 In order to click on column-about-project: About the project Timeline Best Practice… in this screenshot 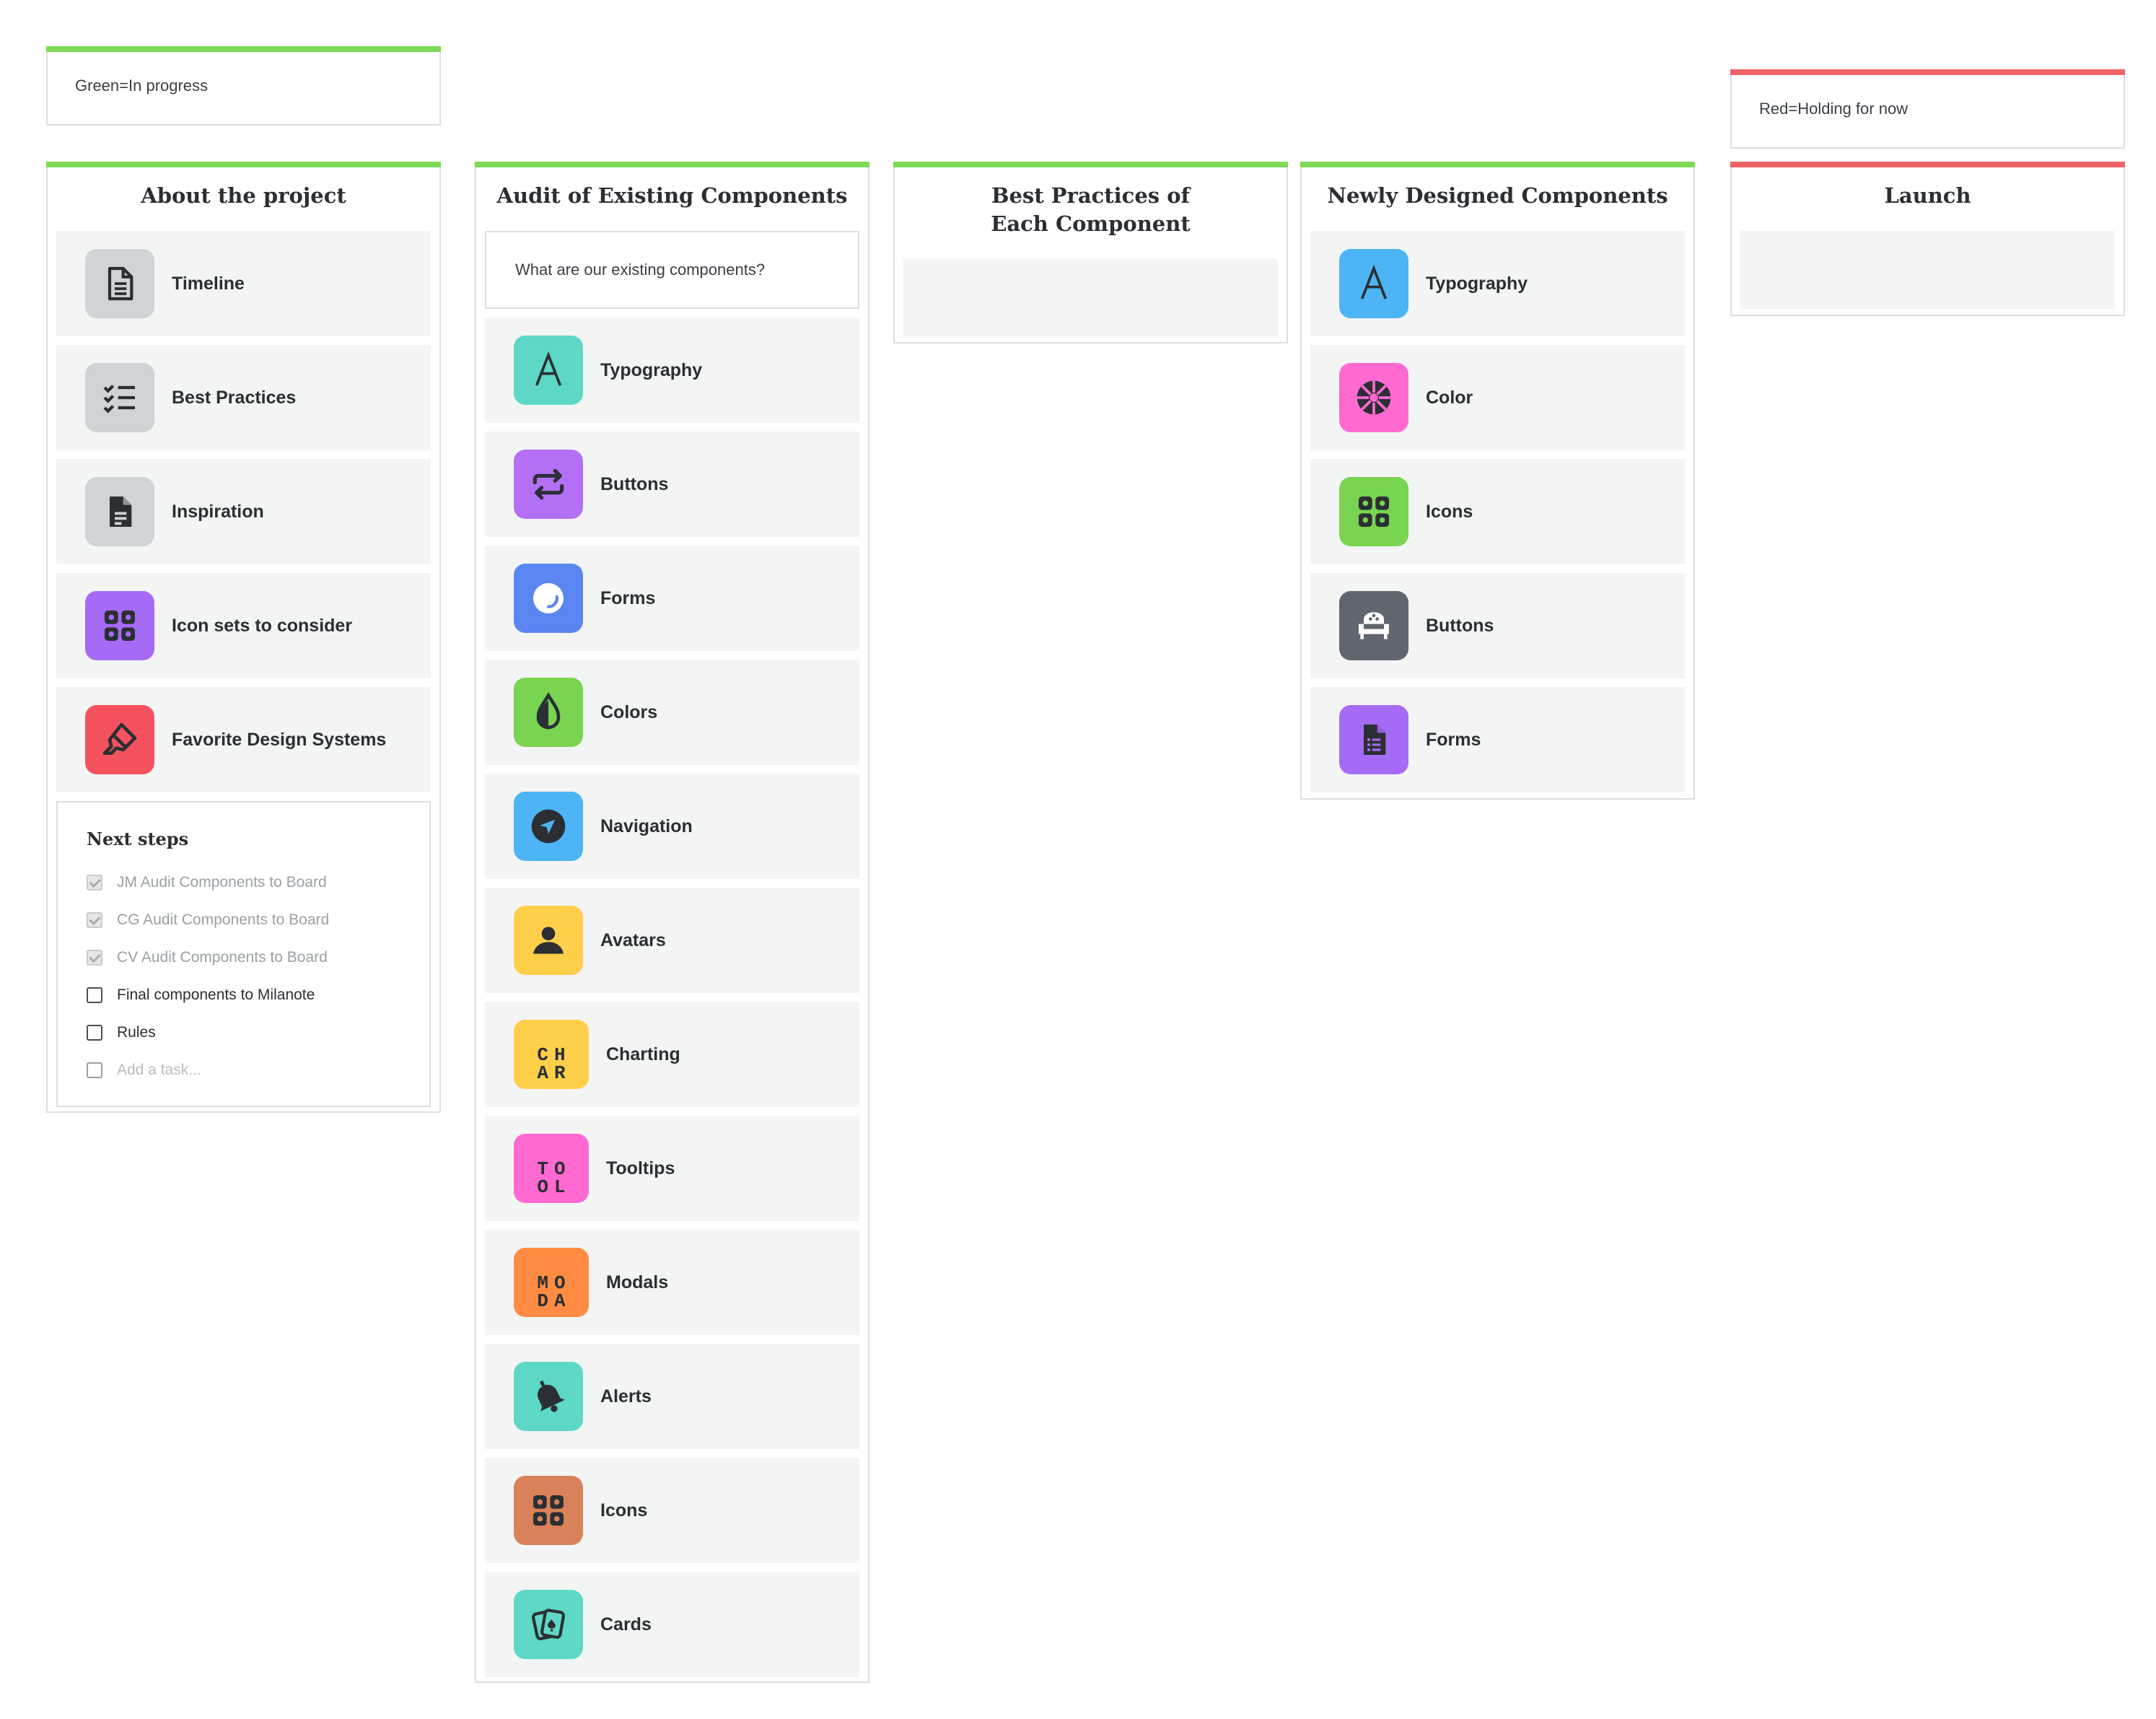, I will do `click(243, 637)`.